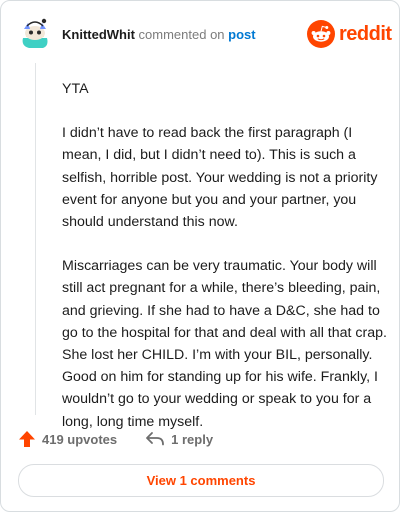 Image resolution: width=400 pixels, height=512 pixels. I want to click on commented-on-text: commented on, so click(181, 34).